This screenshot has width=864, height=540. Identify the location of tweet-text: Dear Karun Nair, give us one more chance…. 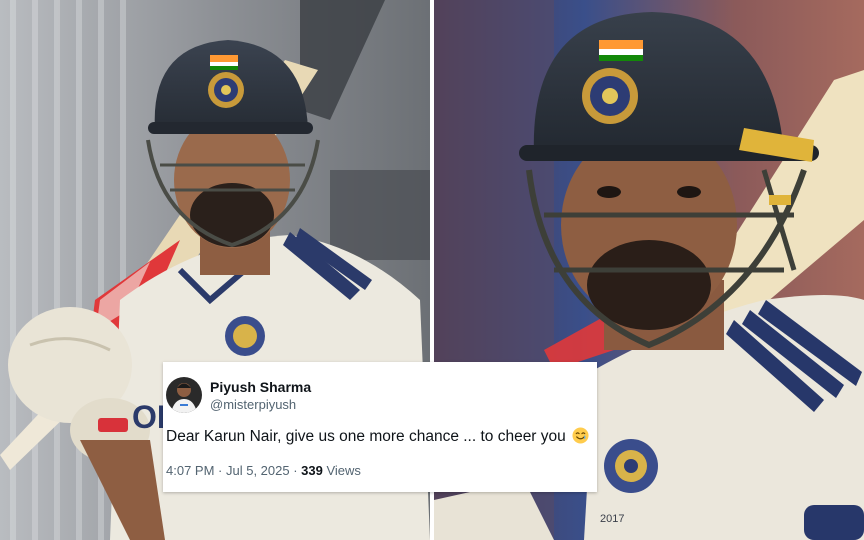
(377, 437).